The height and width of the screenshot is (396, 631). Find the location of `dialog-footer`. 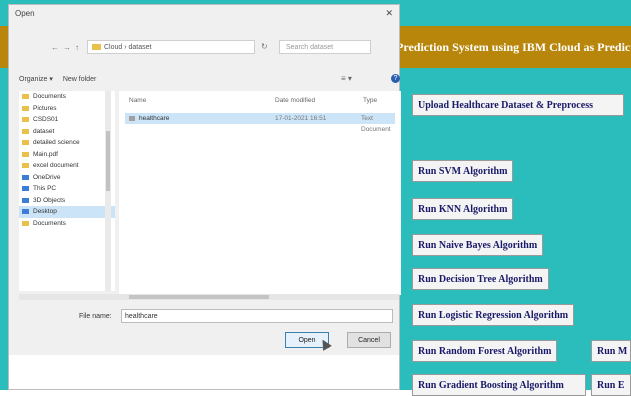

dialog-footer is located at coordinates (204, 372).